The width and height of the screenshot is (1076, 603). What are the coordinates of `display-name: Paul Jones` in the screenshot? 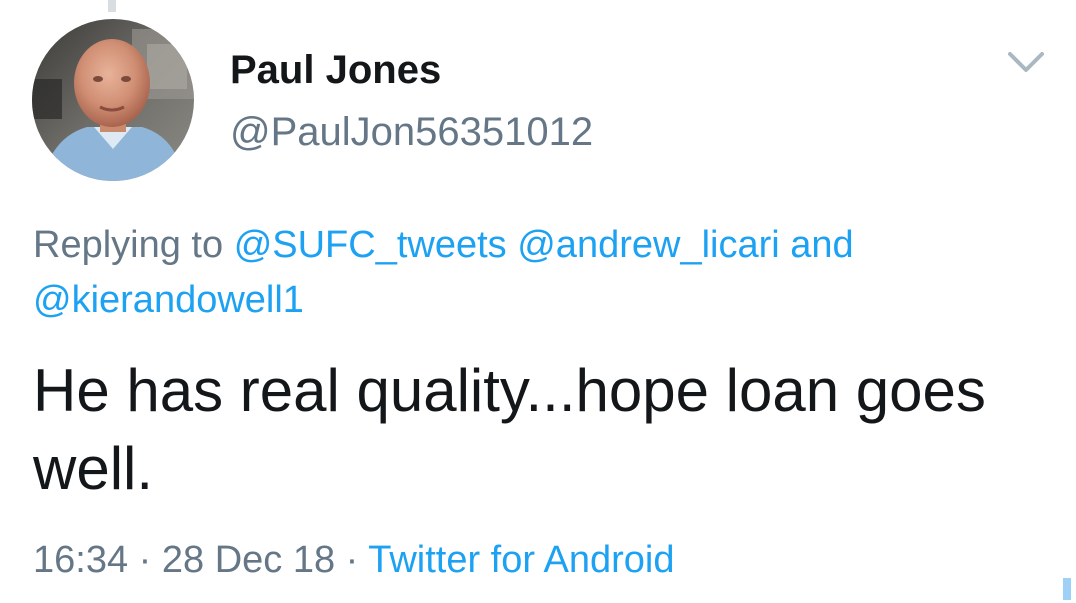 It's located at (335, 70).